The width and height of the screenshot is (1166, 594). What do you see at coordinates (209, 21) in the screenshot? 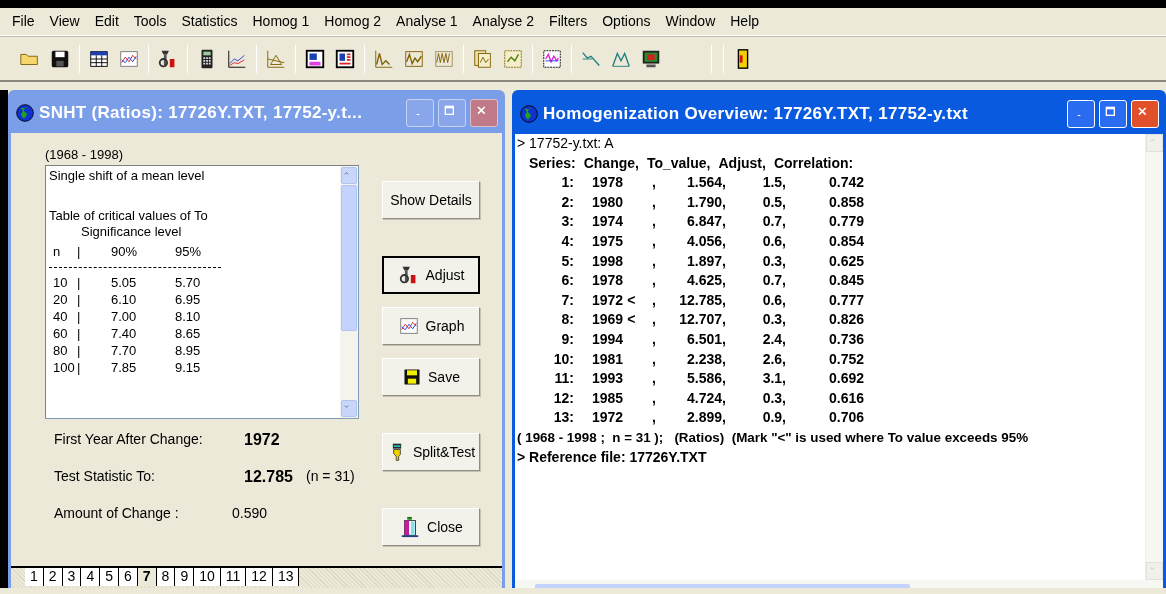
I see `menu-item: Statistics` at bounding box center [209, 21].